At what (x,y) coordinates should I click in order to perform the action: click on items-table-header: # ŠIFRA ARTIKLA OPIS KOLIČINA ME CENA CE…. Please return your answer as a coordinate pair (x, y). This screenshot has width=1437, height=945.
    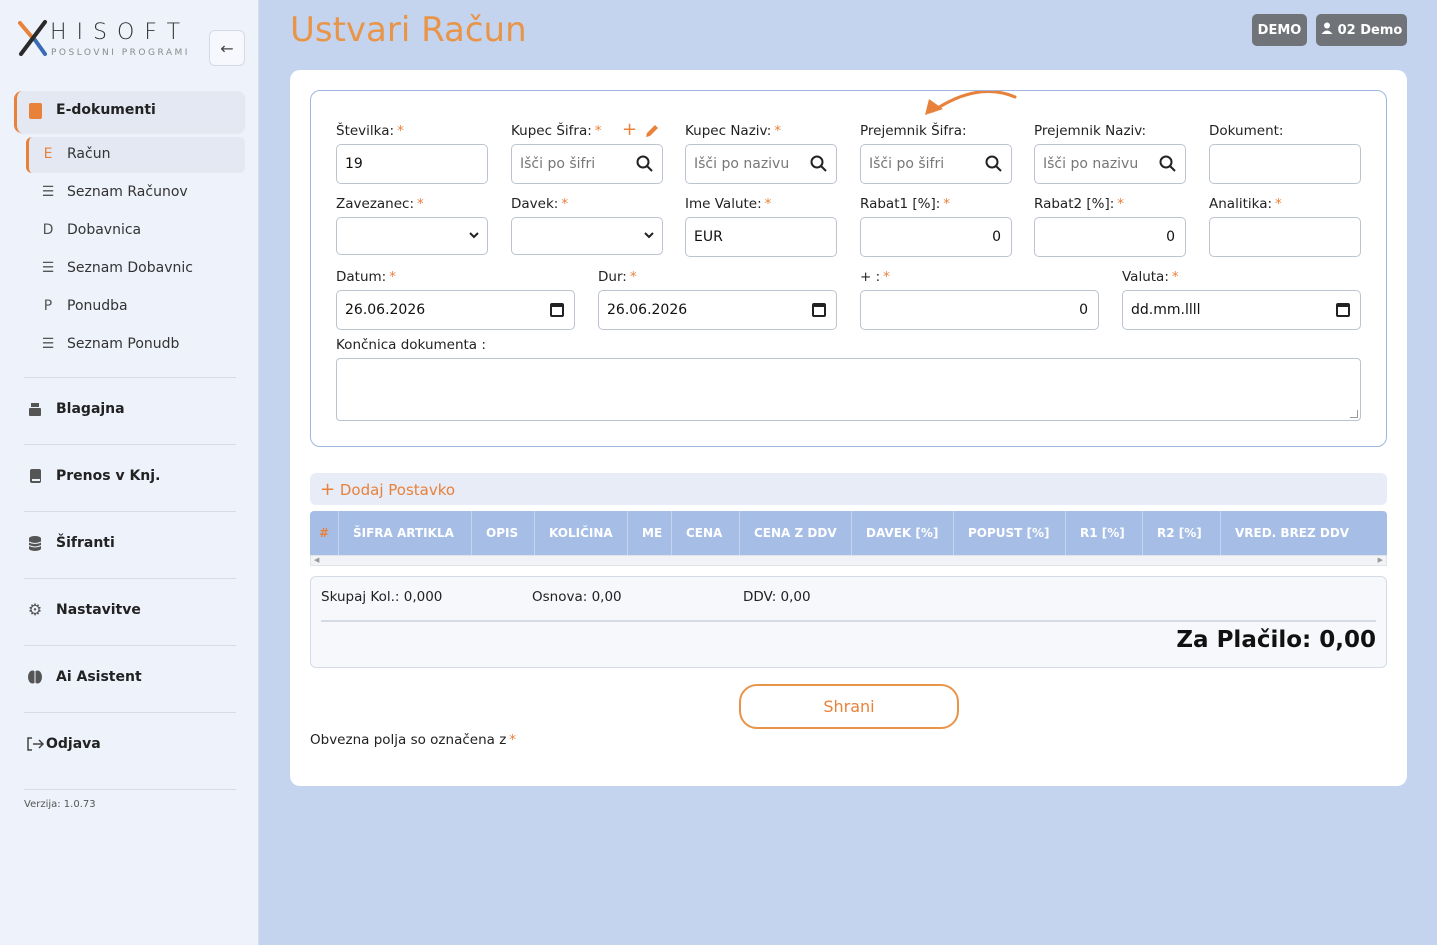
    Looking at the image, I should click on (848, 533).